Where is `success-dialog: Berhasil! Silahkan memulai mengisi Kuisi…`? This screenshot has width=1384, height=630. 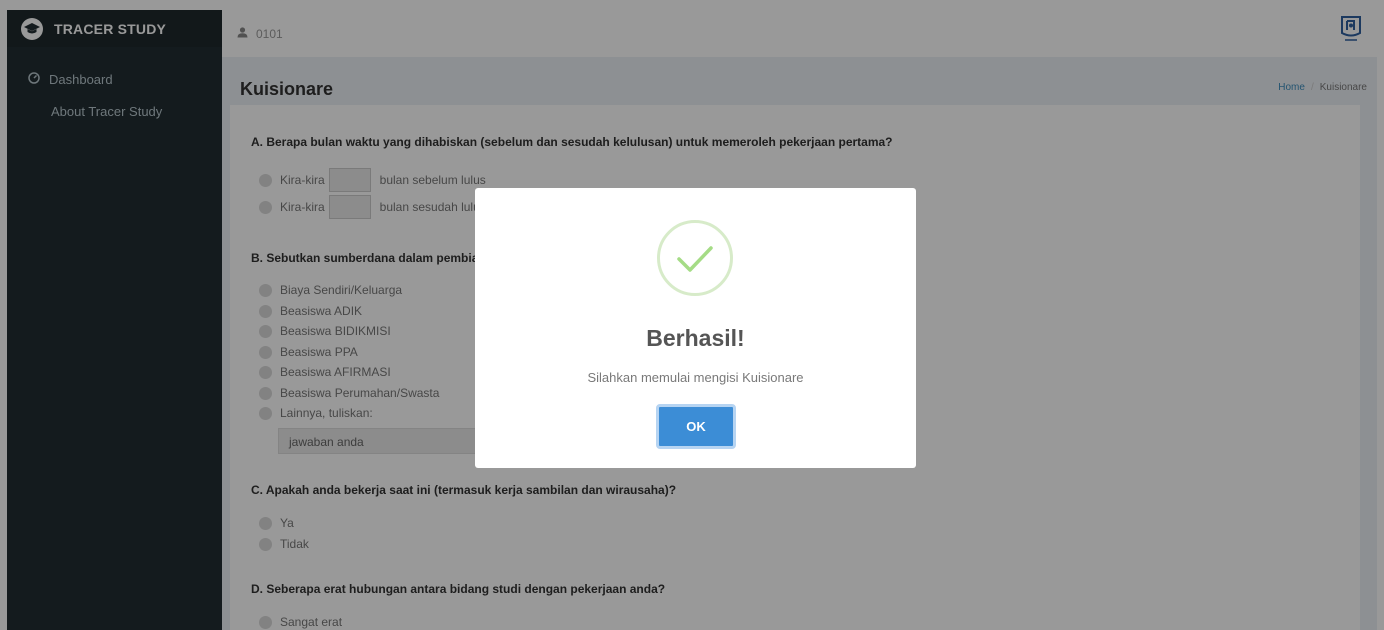 success-dialog: Berhasil! Silahkan memulai mengisi Kuisi… is located at coordinates (695, 328).